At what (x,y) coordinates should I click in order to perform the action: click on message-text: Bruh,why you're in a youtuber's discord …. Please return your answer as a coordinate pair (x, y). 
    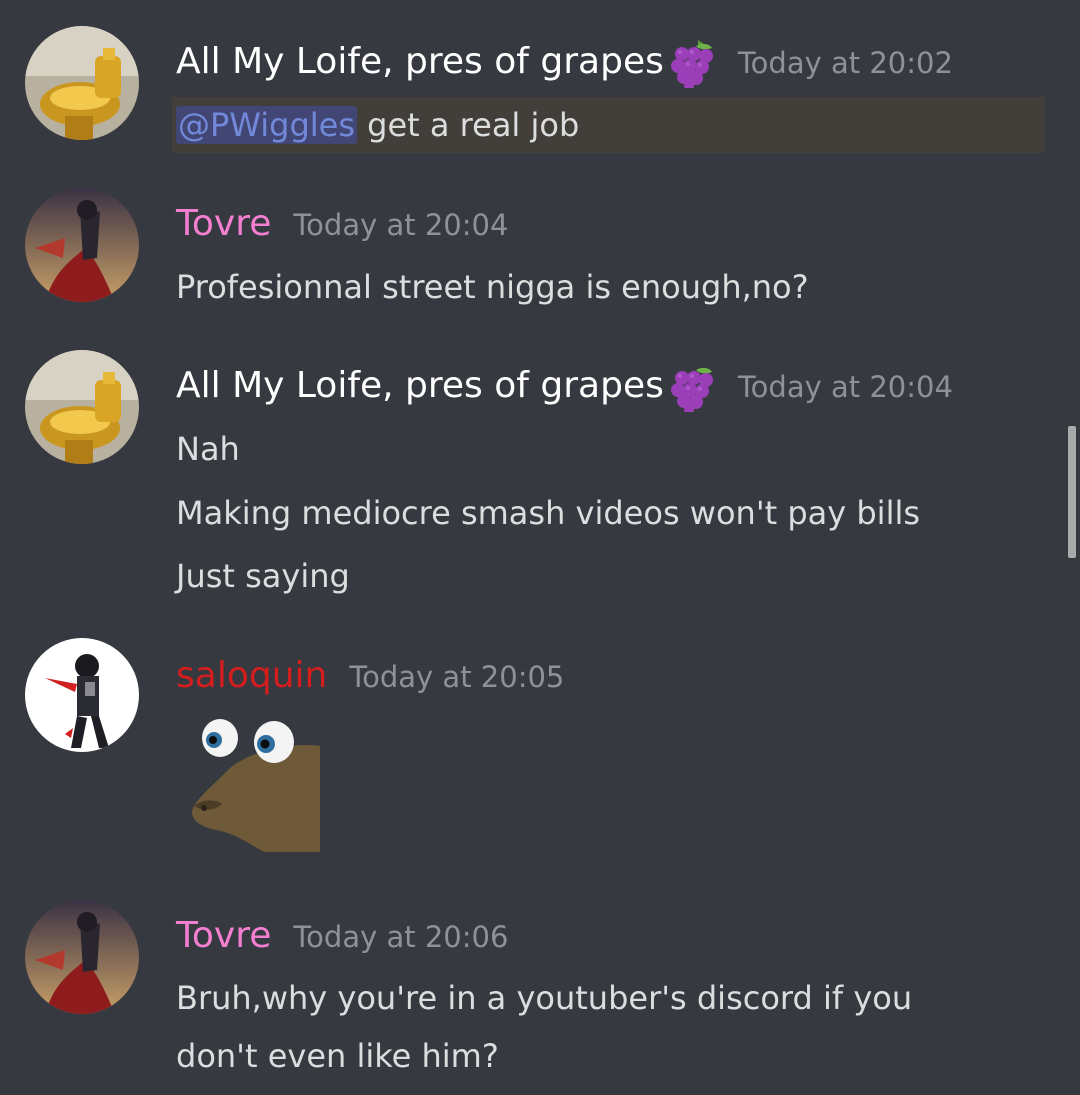
    Looking at the image, I should click on (544, 998).